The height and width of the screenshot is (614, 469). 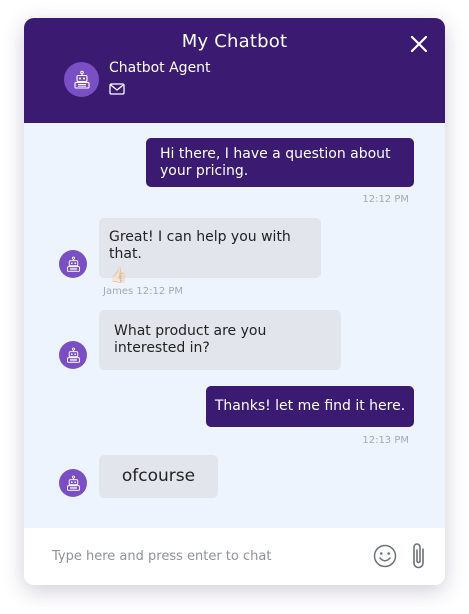 I want to click on close-icon, so click(x=419, y=44).